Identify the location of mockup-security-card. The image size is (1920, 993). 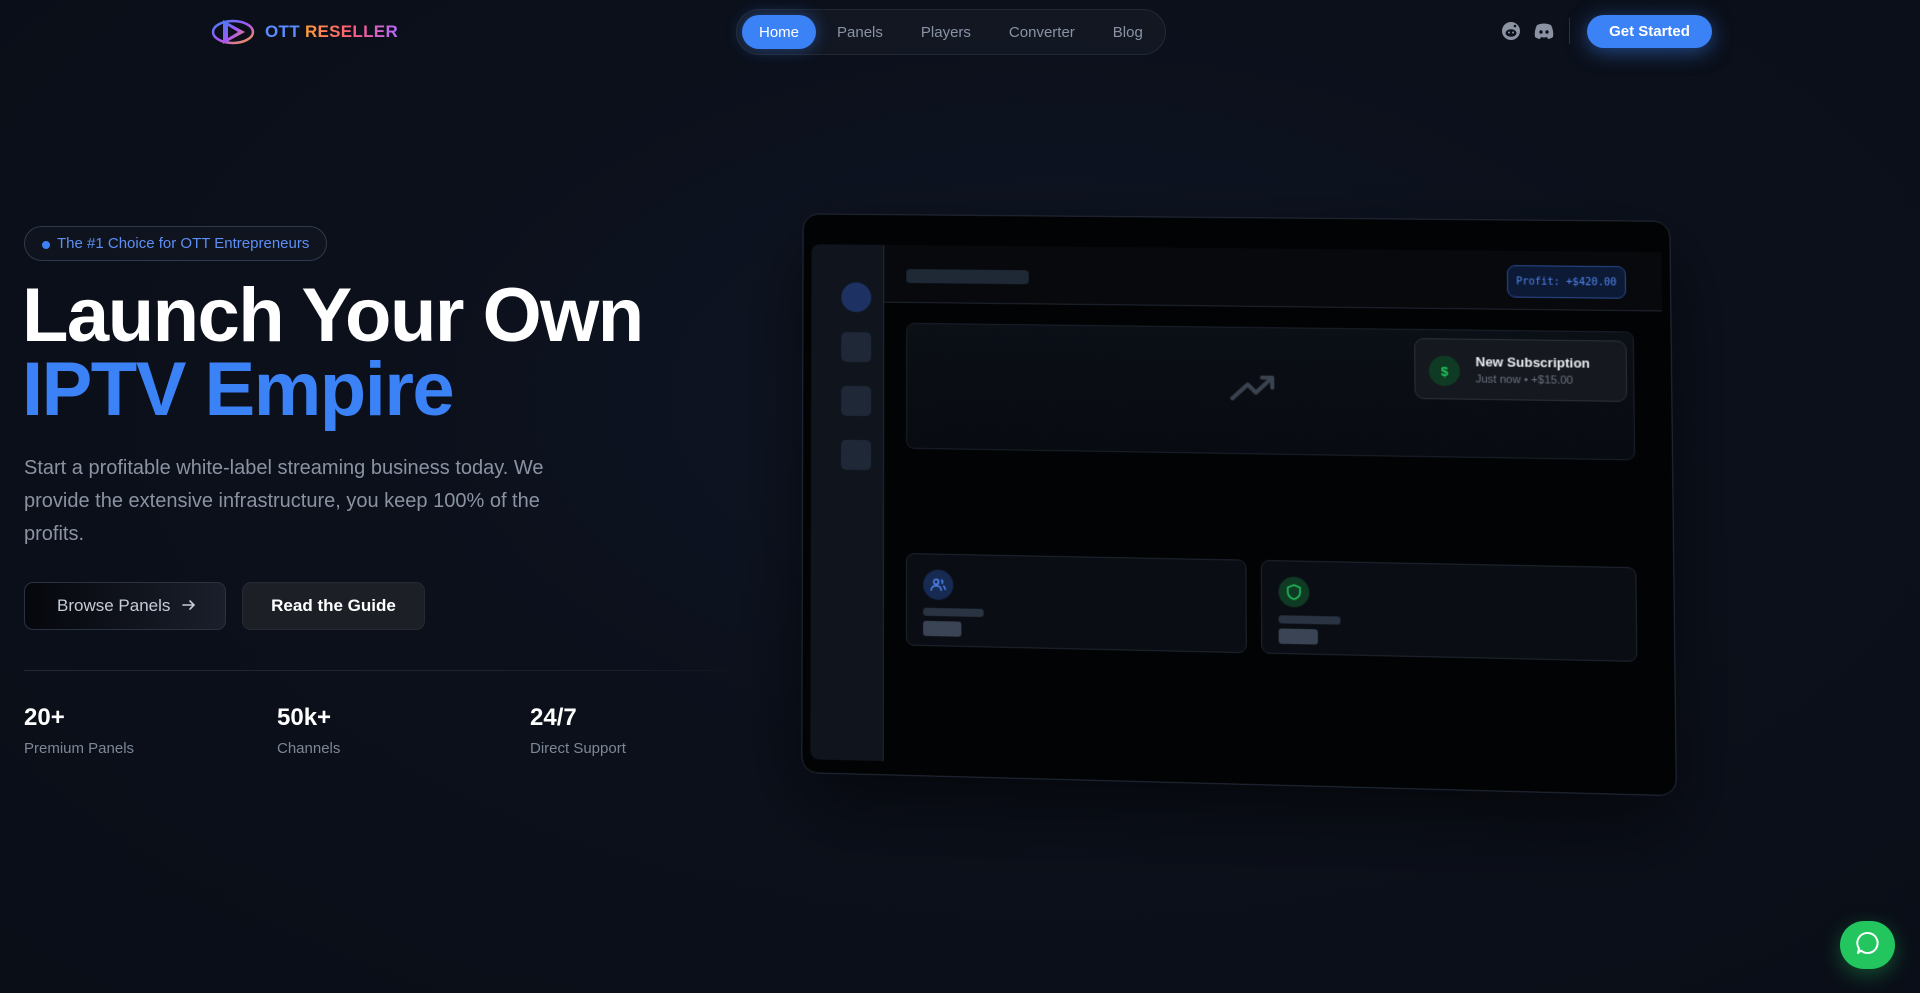
(1449, 610).